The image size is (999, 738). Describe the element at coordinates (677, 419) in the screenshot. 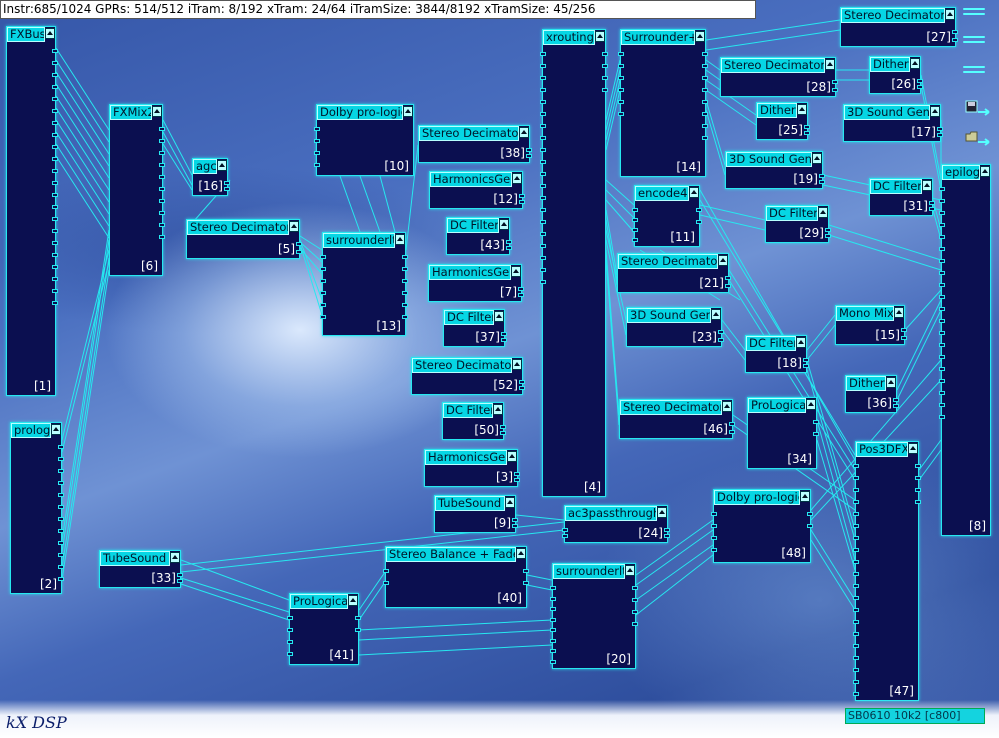

I see `module-stereo-decimator-46: Stereo Decimator [46]` at that location.